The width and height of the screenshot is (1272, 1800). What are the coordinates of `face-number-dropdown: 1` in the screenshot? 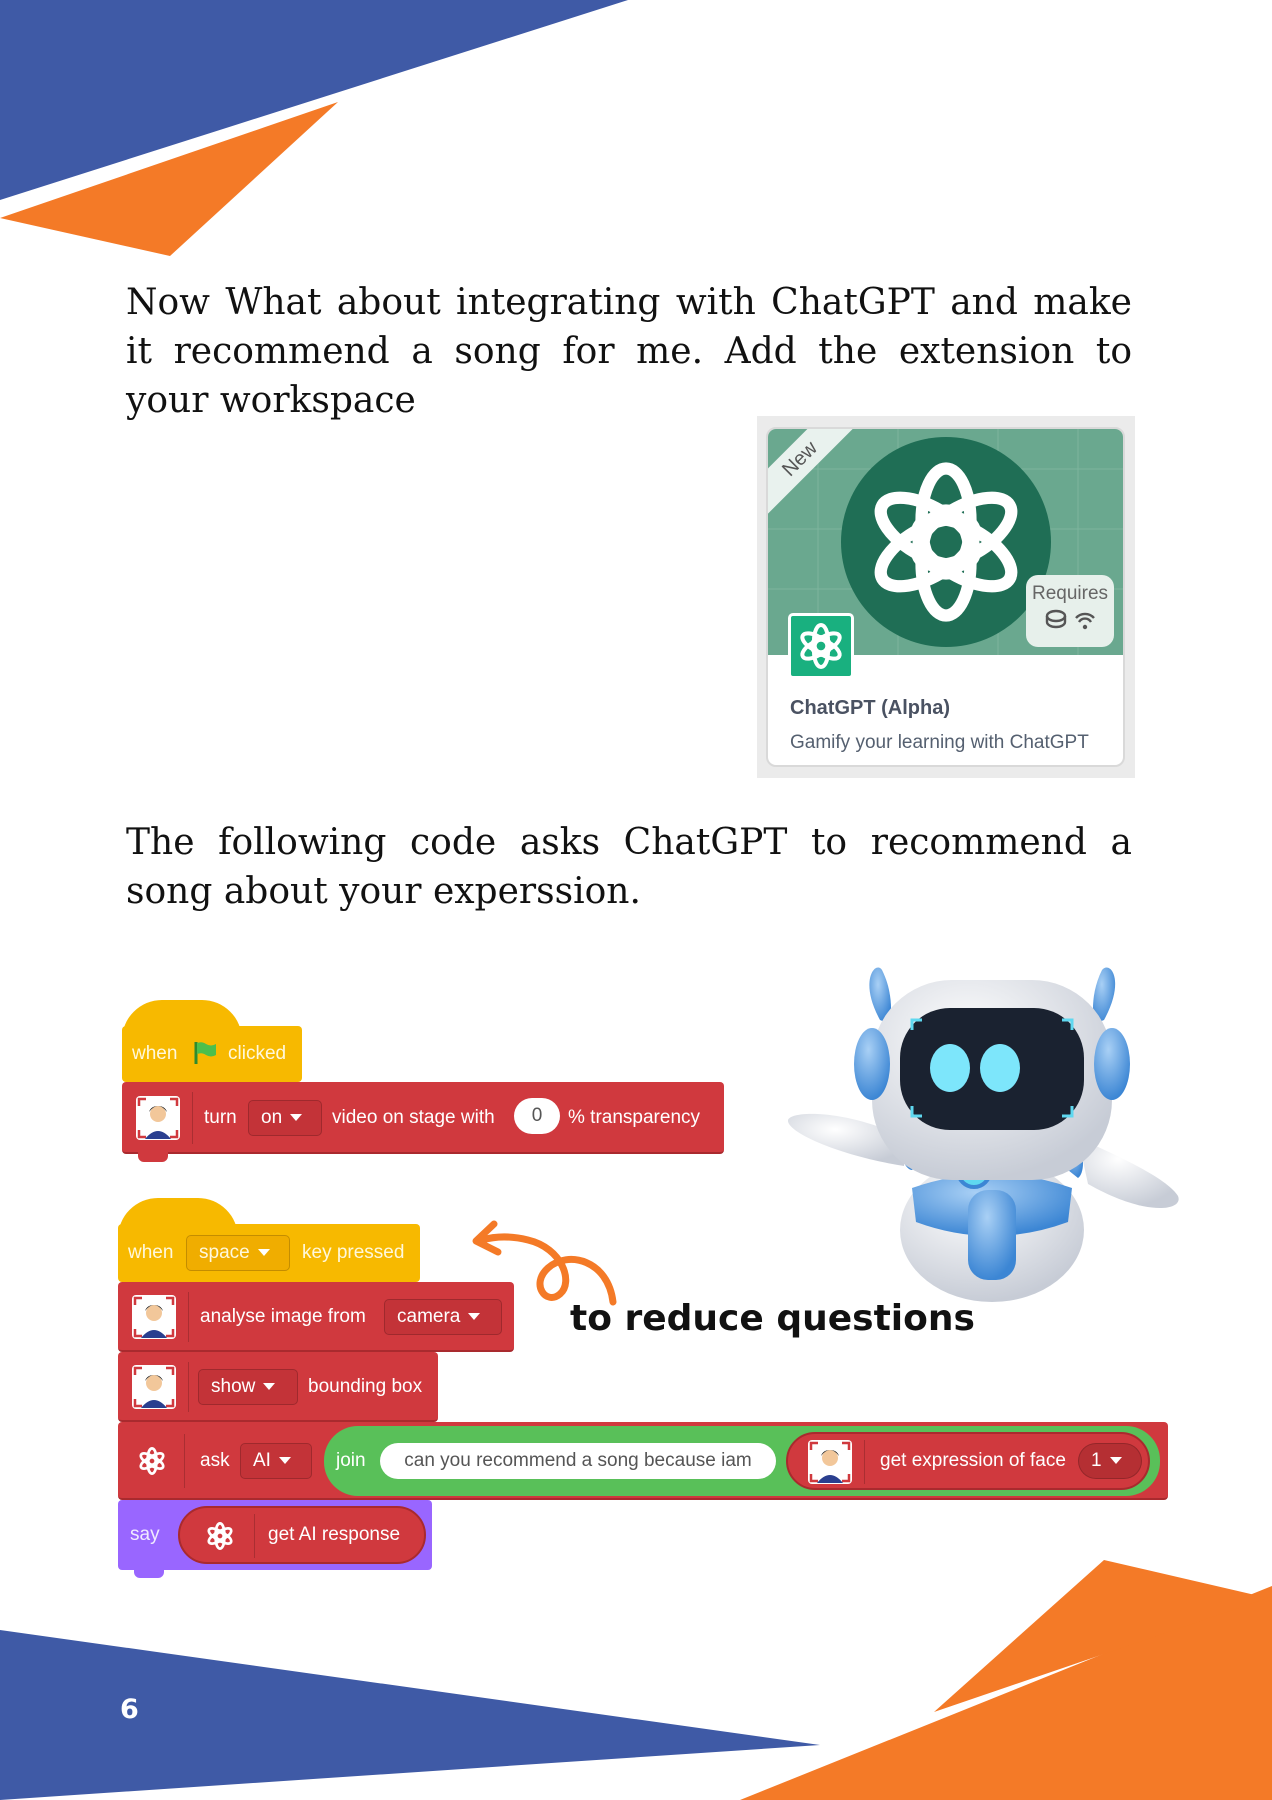 It's located at (1110, 1461).